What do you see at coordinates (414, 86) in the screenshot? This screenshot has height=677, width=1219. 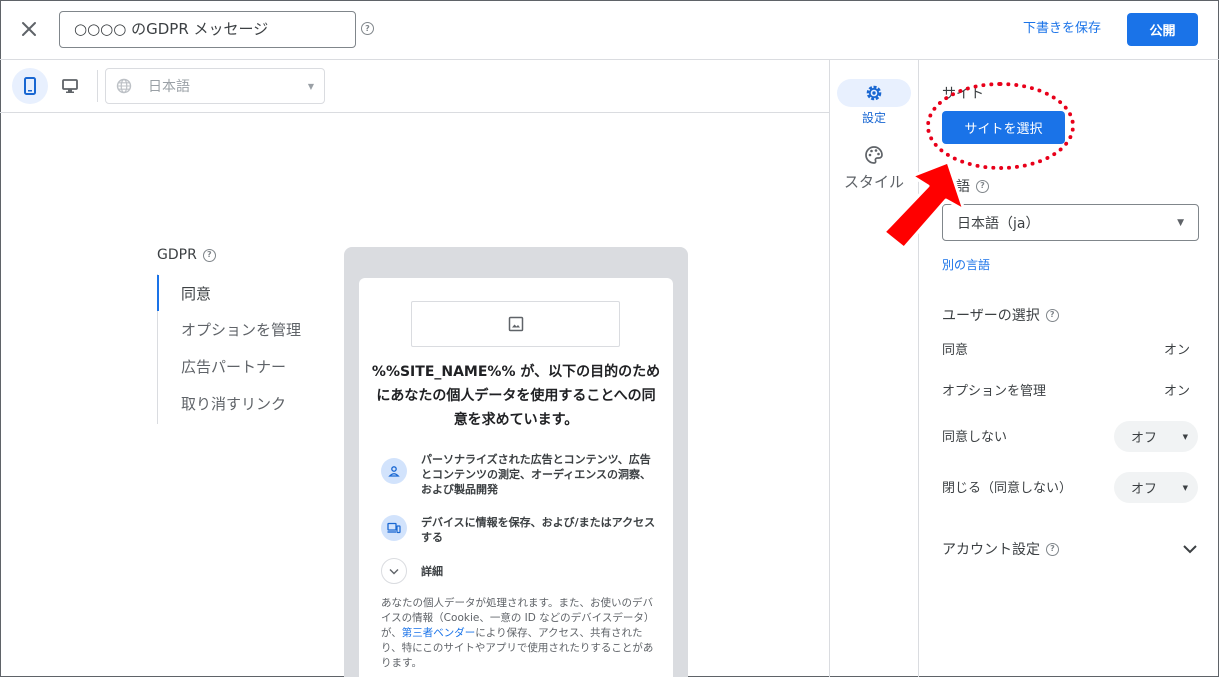 I see `preview-toolbar: 日本語 ▼` at bounding box center [414, 86].